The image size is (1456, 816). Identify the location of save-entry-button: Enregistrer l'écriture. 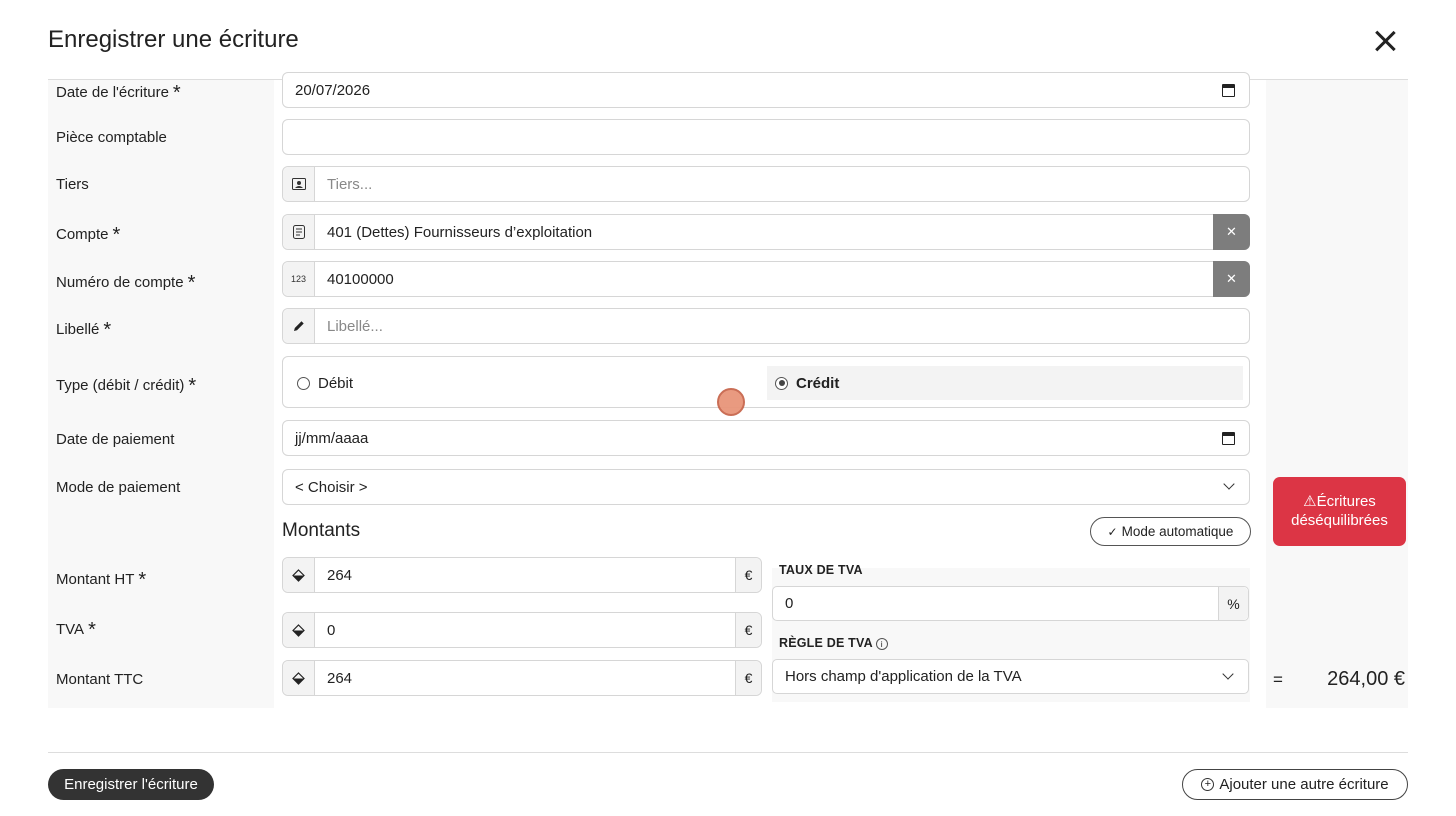
(131, 784).